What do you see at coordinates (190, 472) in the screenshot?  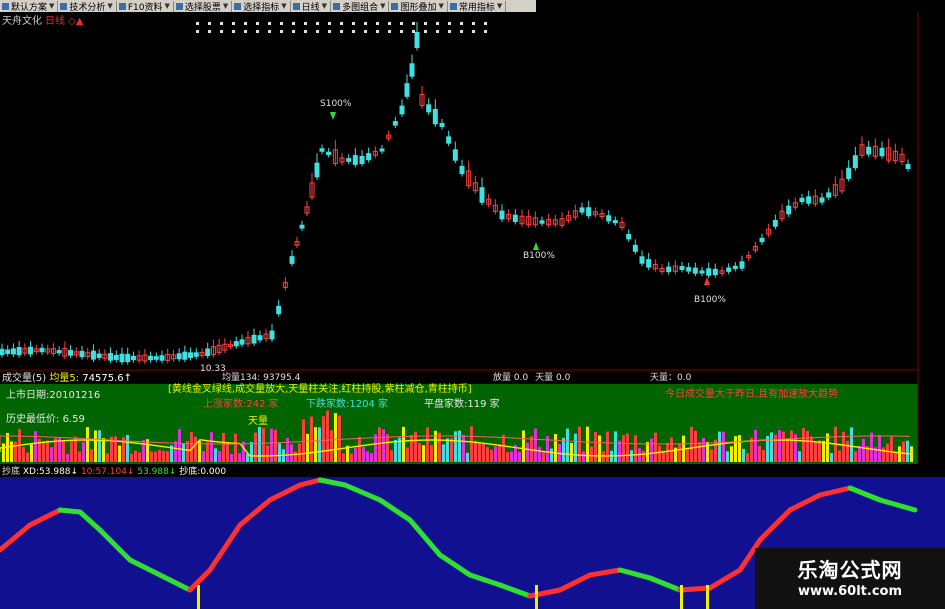 I see `osc-param-label: 抄底:` at bounding box center [190, 472].